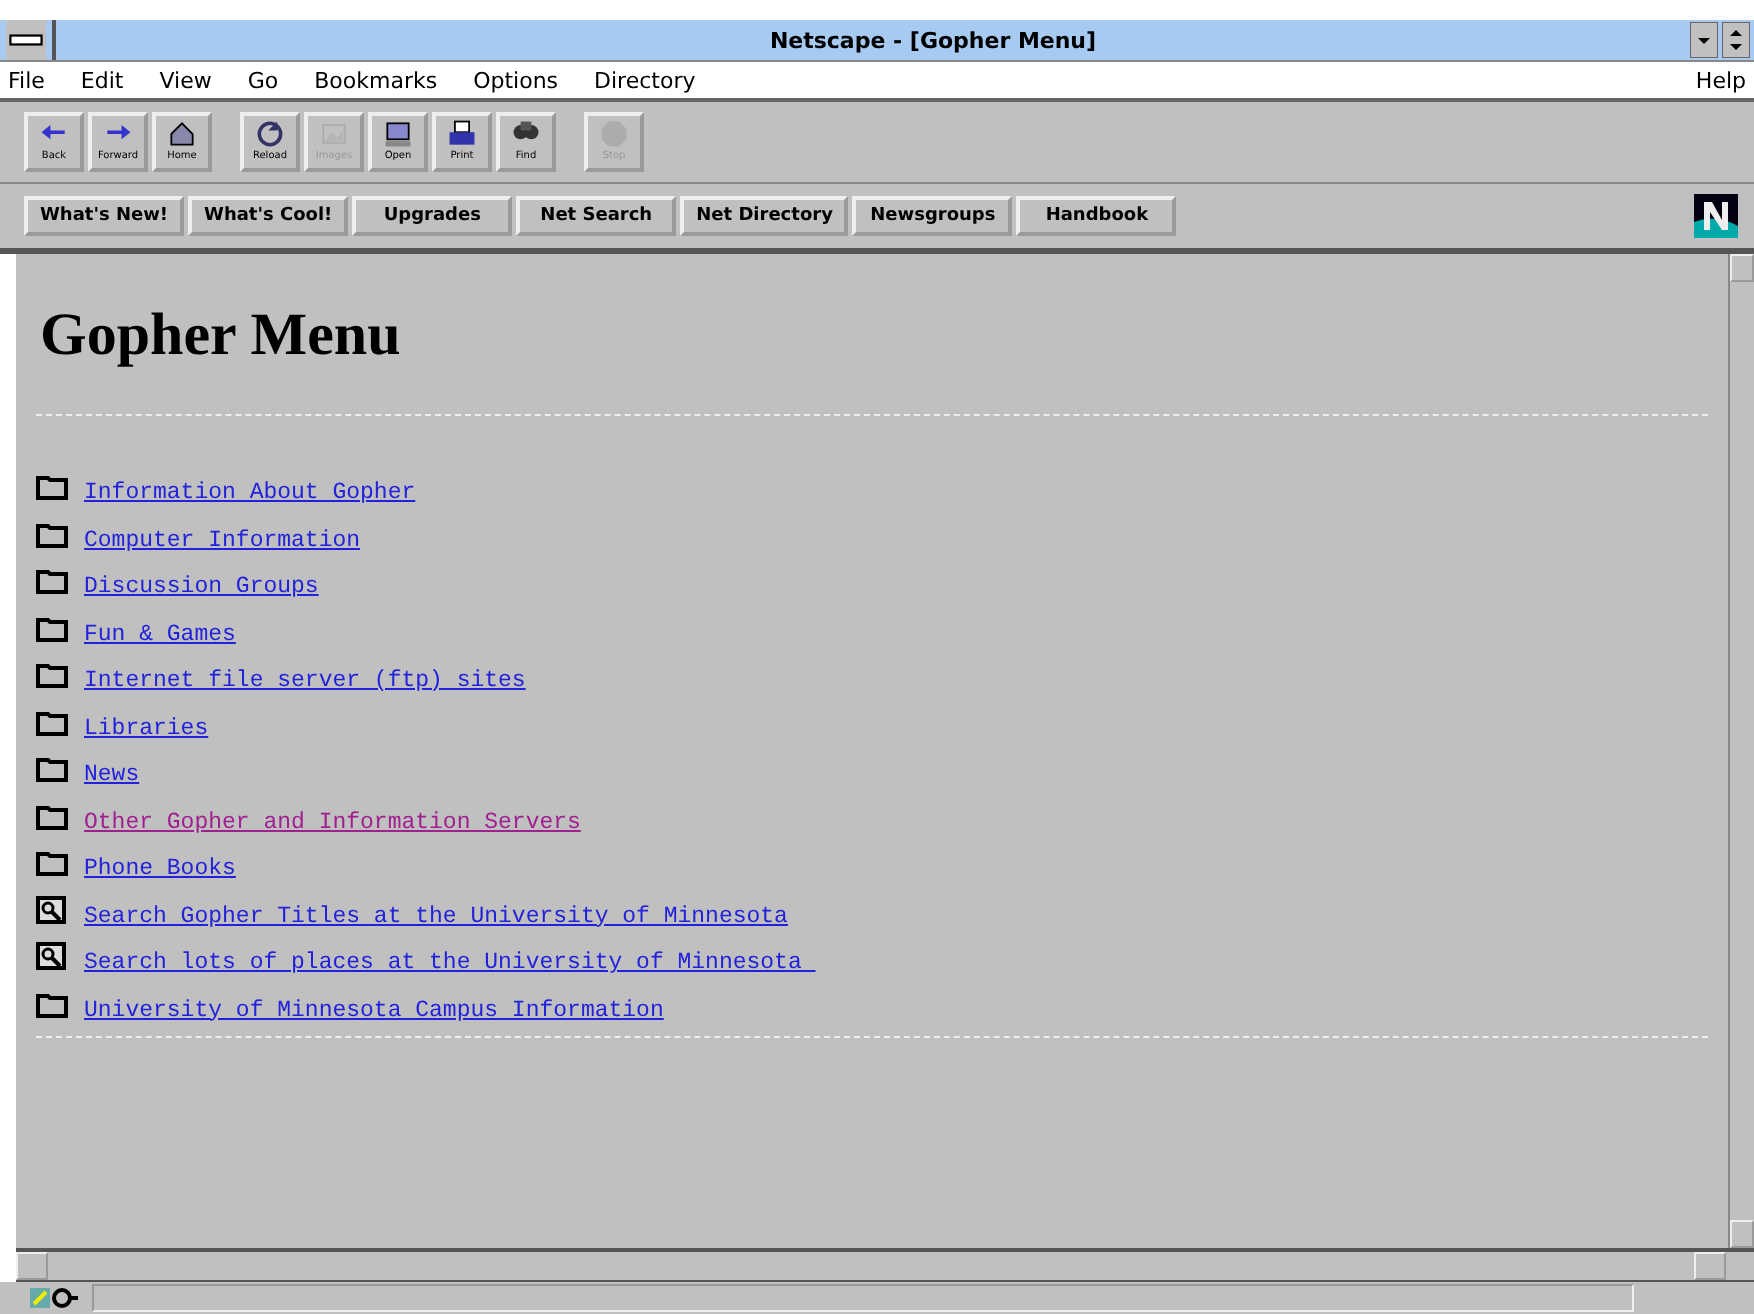 The width and height of the screenshot is (1754, 1314). I want to click on directory-button: Net Directory, so click(764, 216).